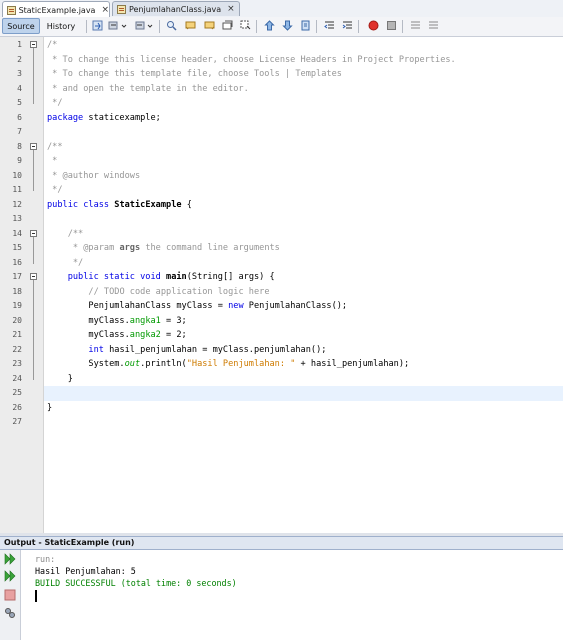  I want to click on previous-bookmark-icon, so click(269, 25).